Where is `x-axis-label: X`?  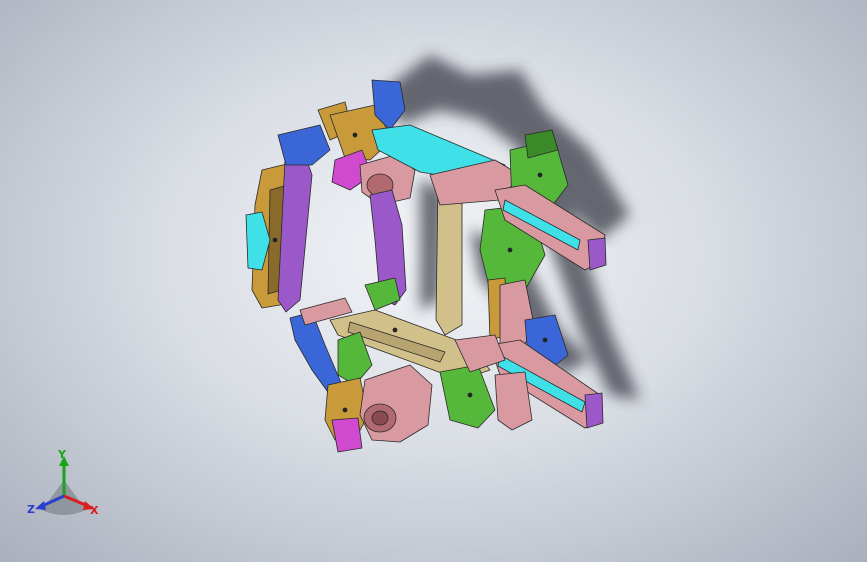 x-axis-label: X is located at coordinates (94, 510).